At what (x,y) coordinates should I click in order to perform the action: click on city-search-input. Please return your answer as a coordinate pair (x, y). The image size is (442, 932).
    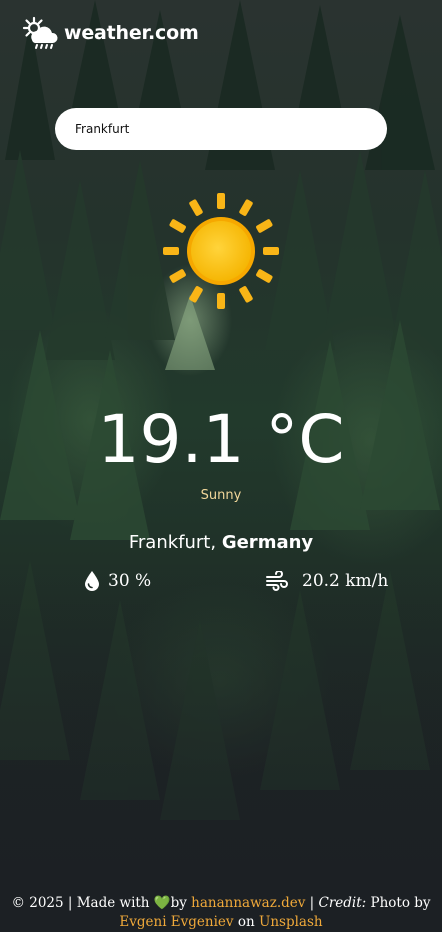
    Looking at the image, I should click on (221, 129).